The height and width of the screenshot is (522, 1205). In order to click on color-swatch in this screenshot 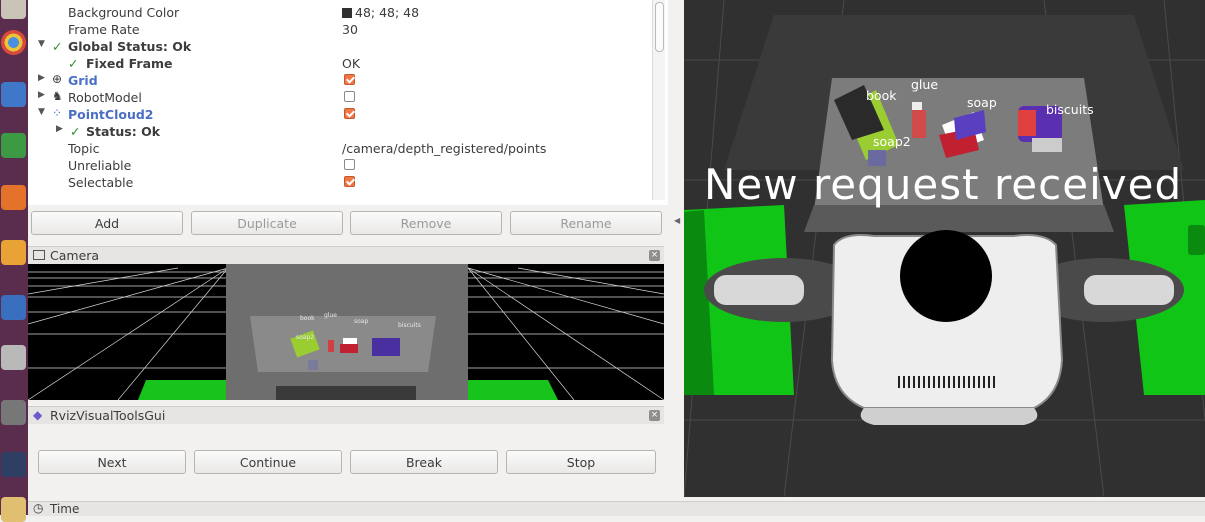, I will do `click(347, 13)`.